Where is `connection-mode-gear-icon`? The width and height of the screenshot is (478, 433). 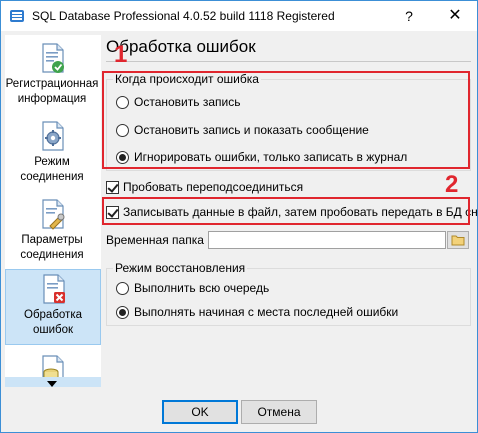
connection-mode-gear-icon is located at coordinates (53, 136).